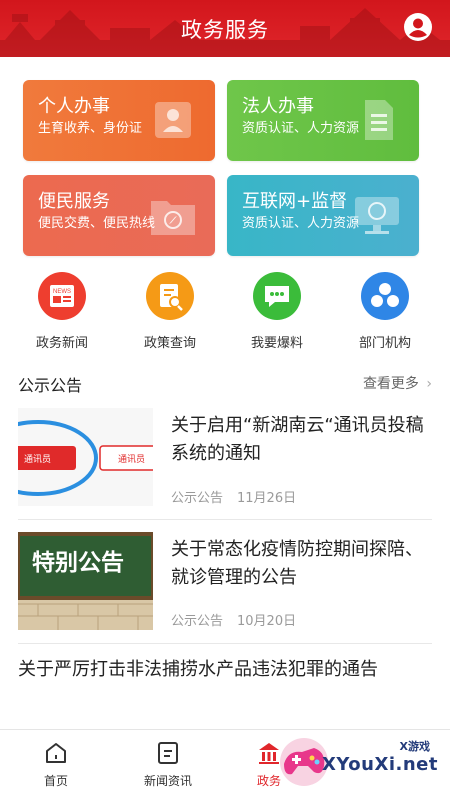 This screenshot has width=450, height=800. Describe the element at coordinates (267, 498) in the screenshot. I see `news-date: 11月26日` at that location.